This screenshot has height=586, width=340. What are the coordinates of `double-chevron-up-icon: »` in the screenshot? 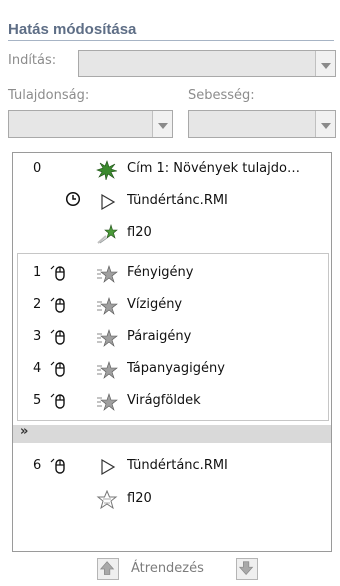 It's located at (24, 431).